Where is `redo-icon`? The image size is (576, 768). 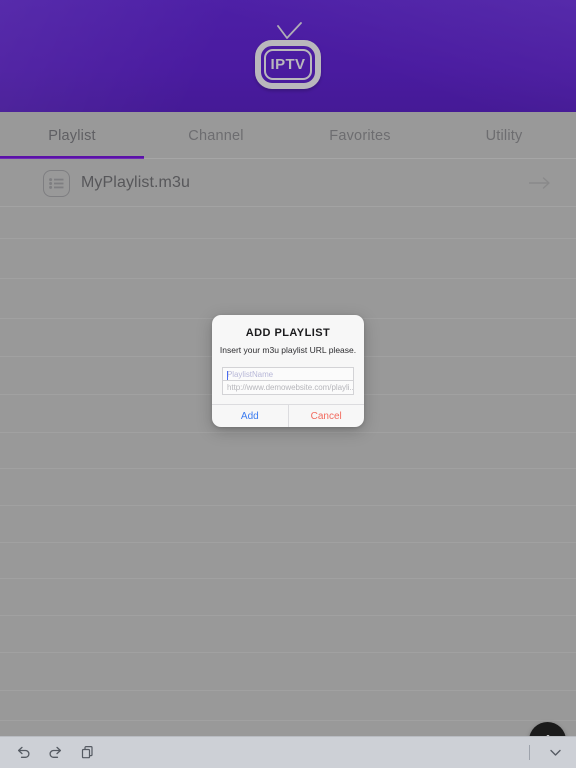
redo-icon is located at coordinates (55, 753).